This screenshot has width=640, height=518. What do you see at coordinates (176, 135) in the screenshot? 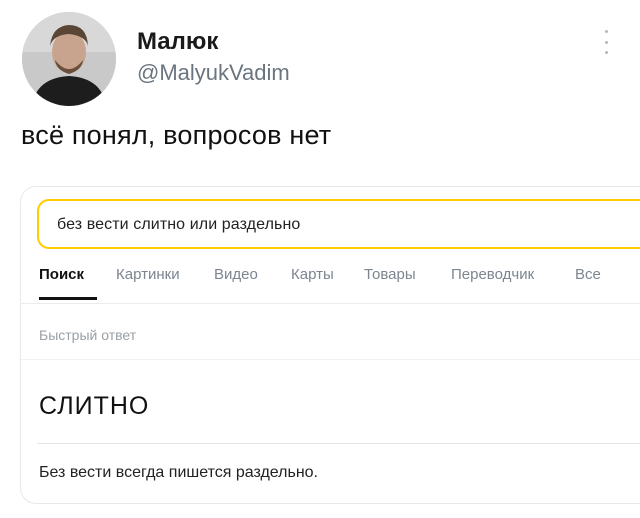
I see `post-text: всё понял, вопросов нет` at bounding box center [176, 135].